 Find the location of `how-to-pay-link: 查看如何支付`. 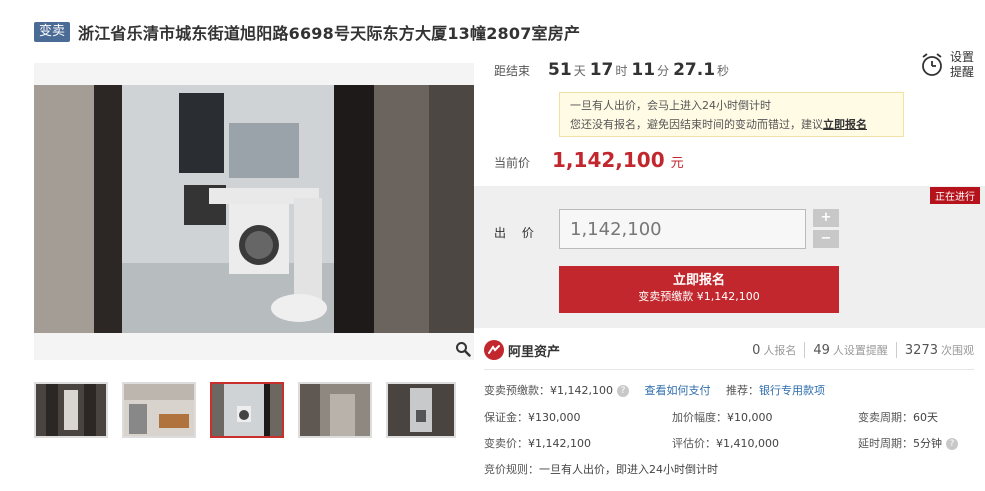

how-to-pay-link: 查看如何支付 is located at coordinates (677, 390).